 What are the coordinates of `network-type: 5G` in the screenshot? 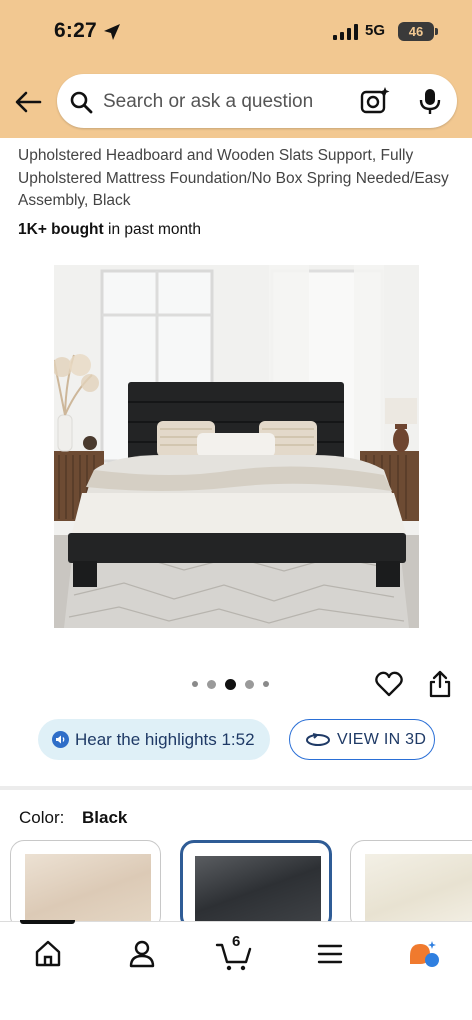 It's located at (375, 30).